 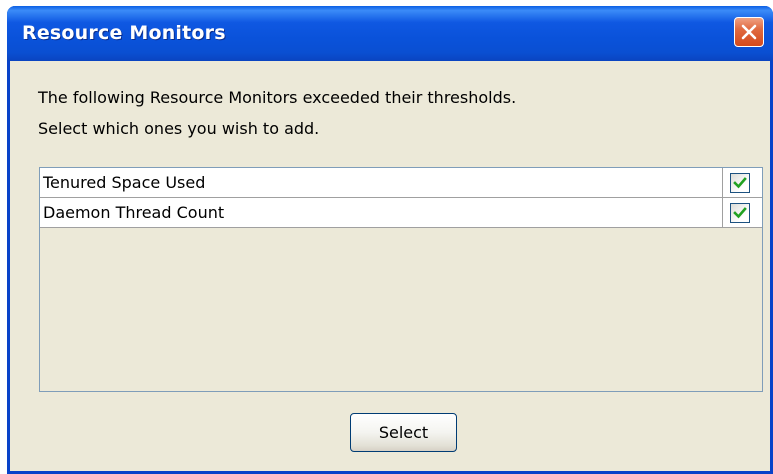 I want to click on list-item: Daemon Thread Count, so click(x=401, y=213).